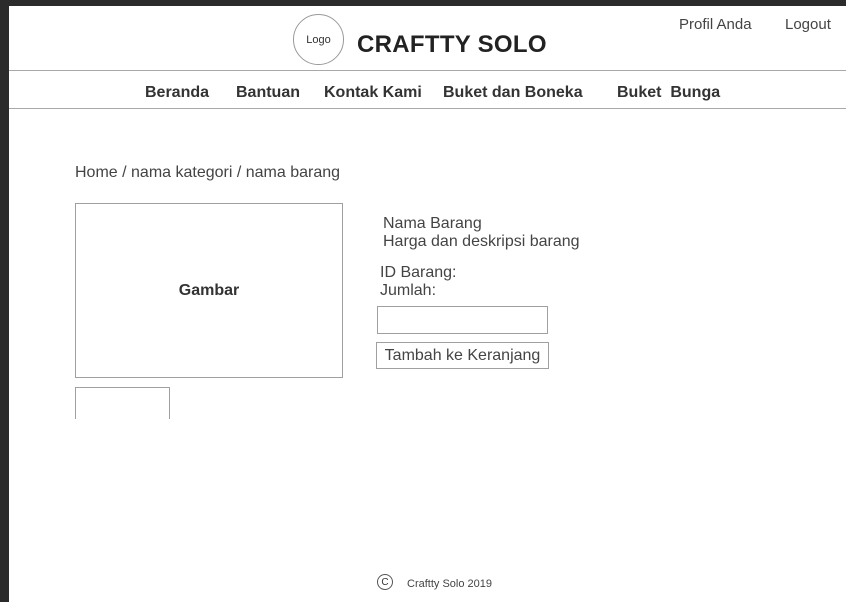 Image resolution: width=846 pixels, height=602 pixels. What do you see at coordinates (449, 584) in the screenshot?
I see `footer-text: Craftty Solo 2019` at bounding box center [449, 584].